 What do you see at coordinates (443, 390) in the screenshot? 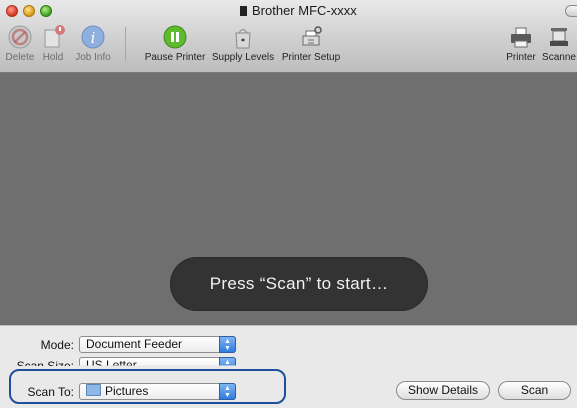
I see `show-details-button: Show Details` at bounding box center [443, 390].